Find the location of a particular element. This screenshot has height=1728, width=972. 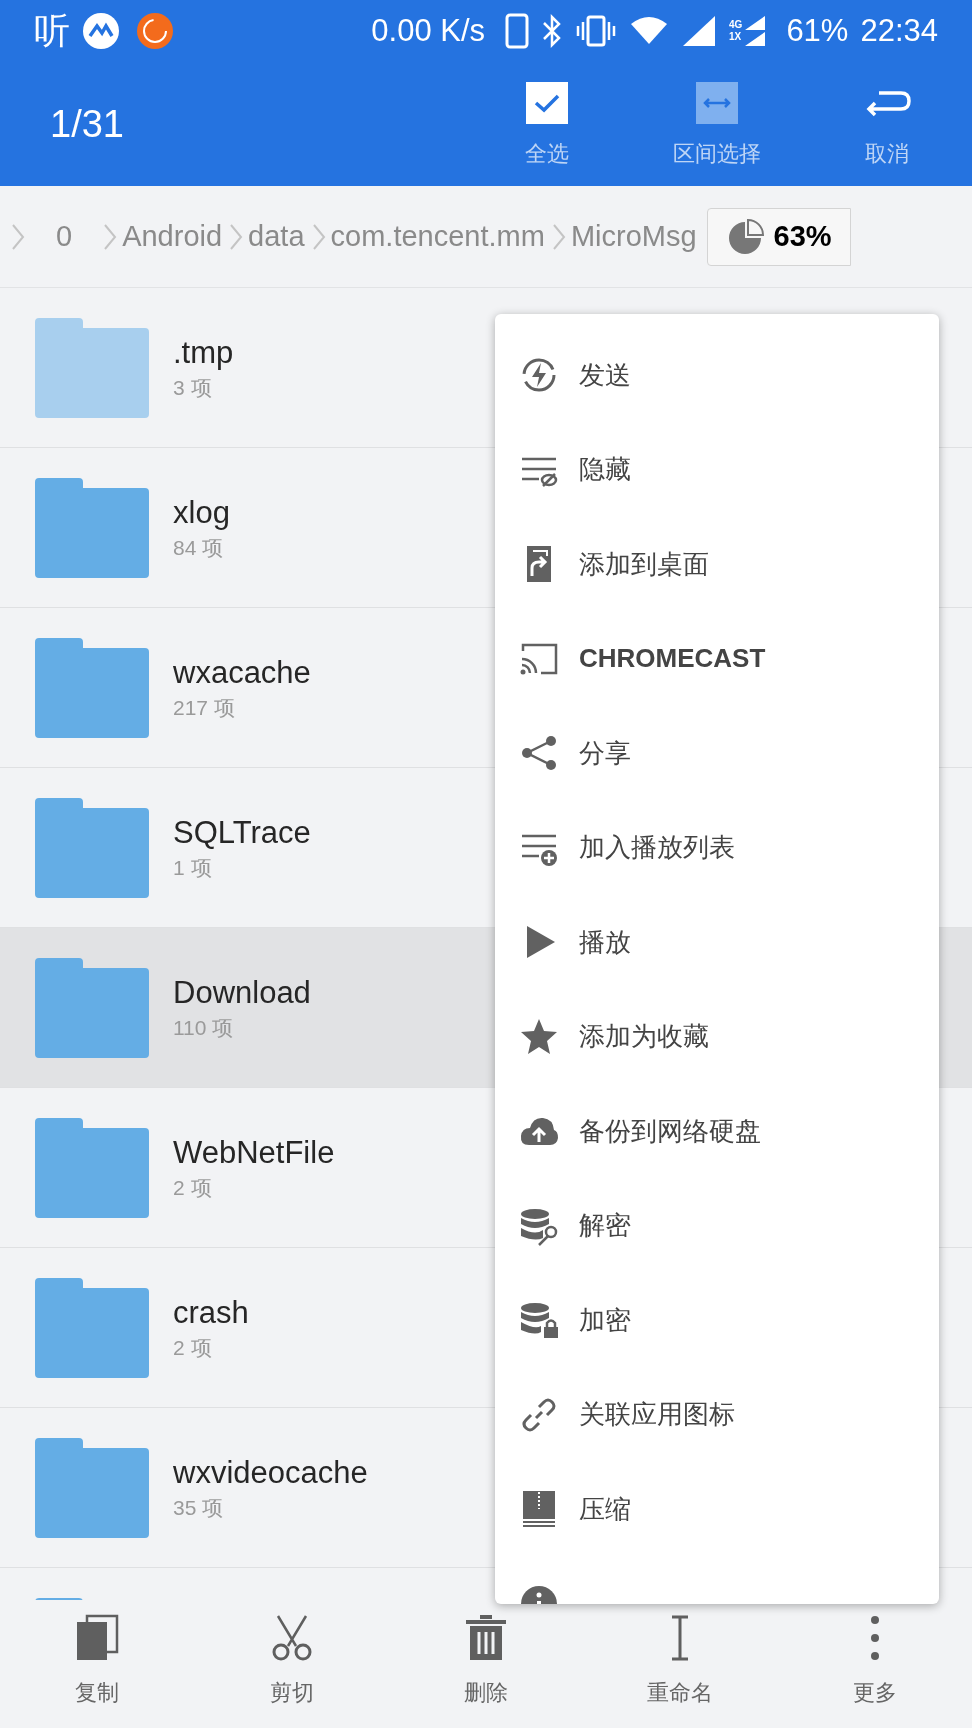

file-name: wxacache is located at coordinates (242, 672).